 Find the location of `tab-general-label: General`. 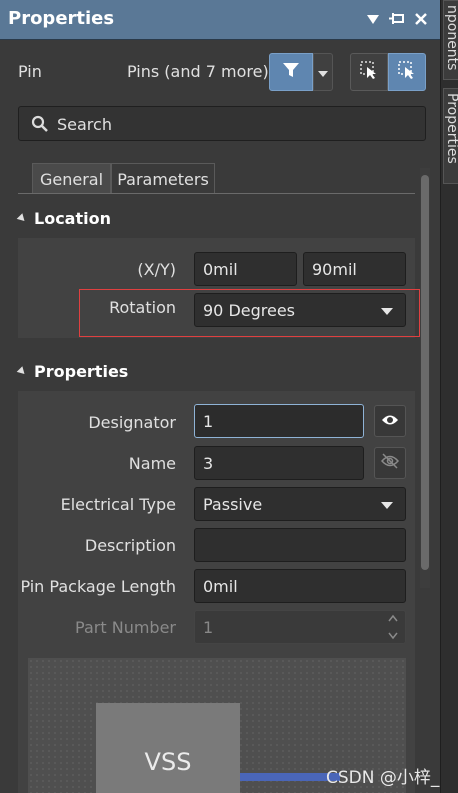

tab-general-label: General is located at coordinates (71, 179).